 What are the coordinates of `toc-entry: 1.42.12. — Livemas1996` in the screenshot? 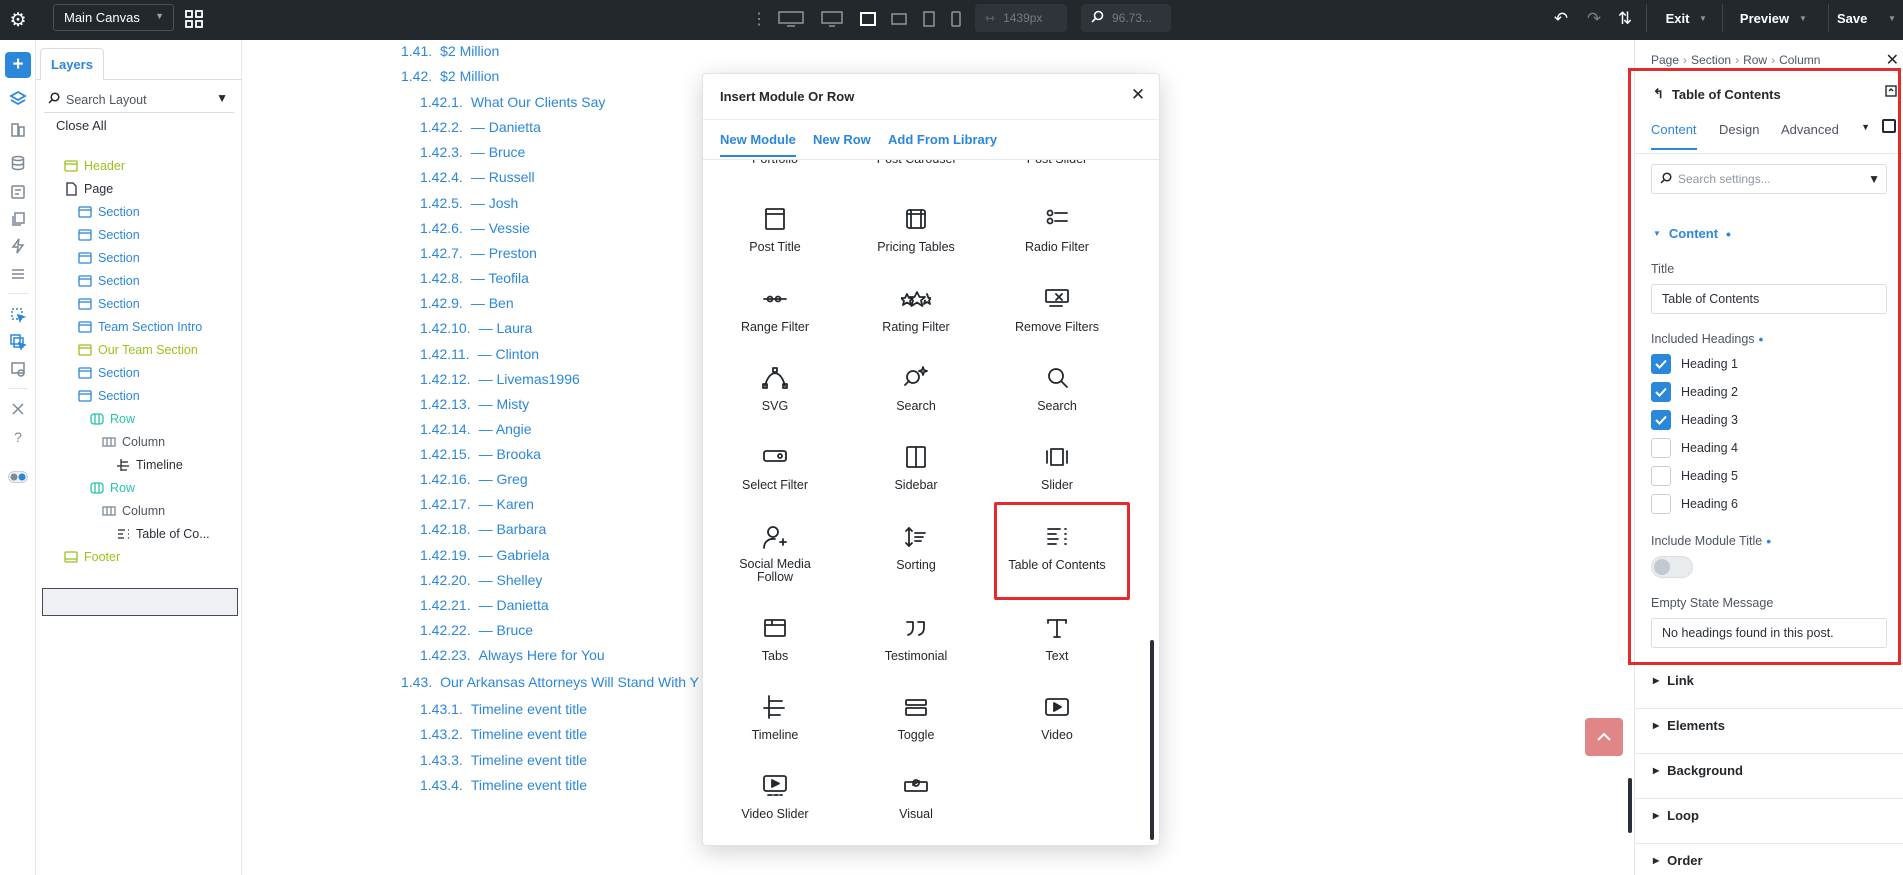 It's located at (500, 379).